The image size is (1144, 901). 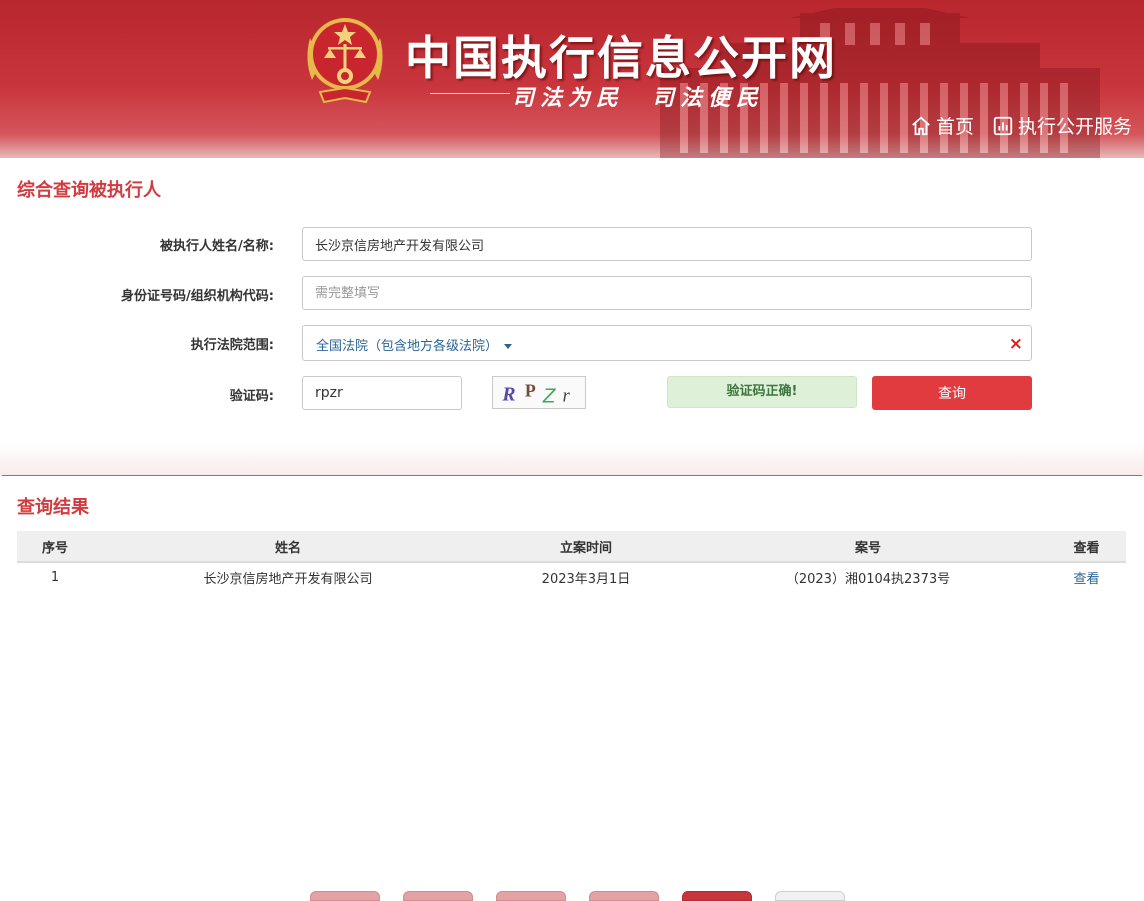 What do you see at coordinates (667, 293) in the screenshot?
I see `id-input` at bounding box center [667, 293].